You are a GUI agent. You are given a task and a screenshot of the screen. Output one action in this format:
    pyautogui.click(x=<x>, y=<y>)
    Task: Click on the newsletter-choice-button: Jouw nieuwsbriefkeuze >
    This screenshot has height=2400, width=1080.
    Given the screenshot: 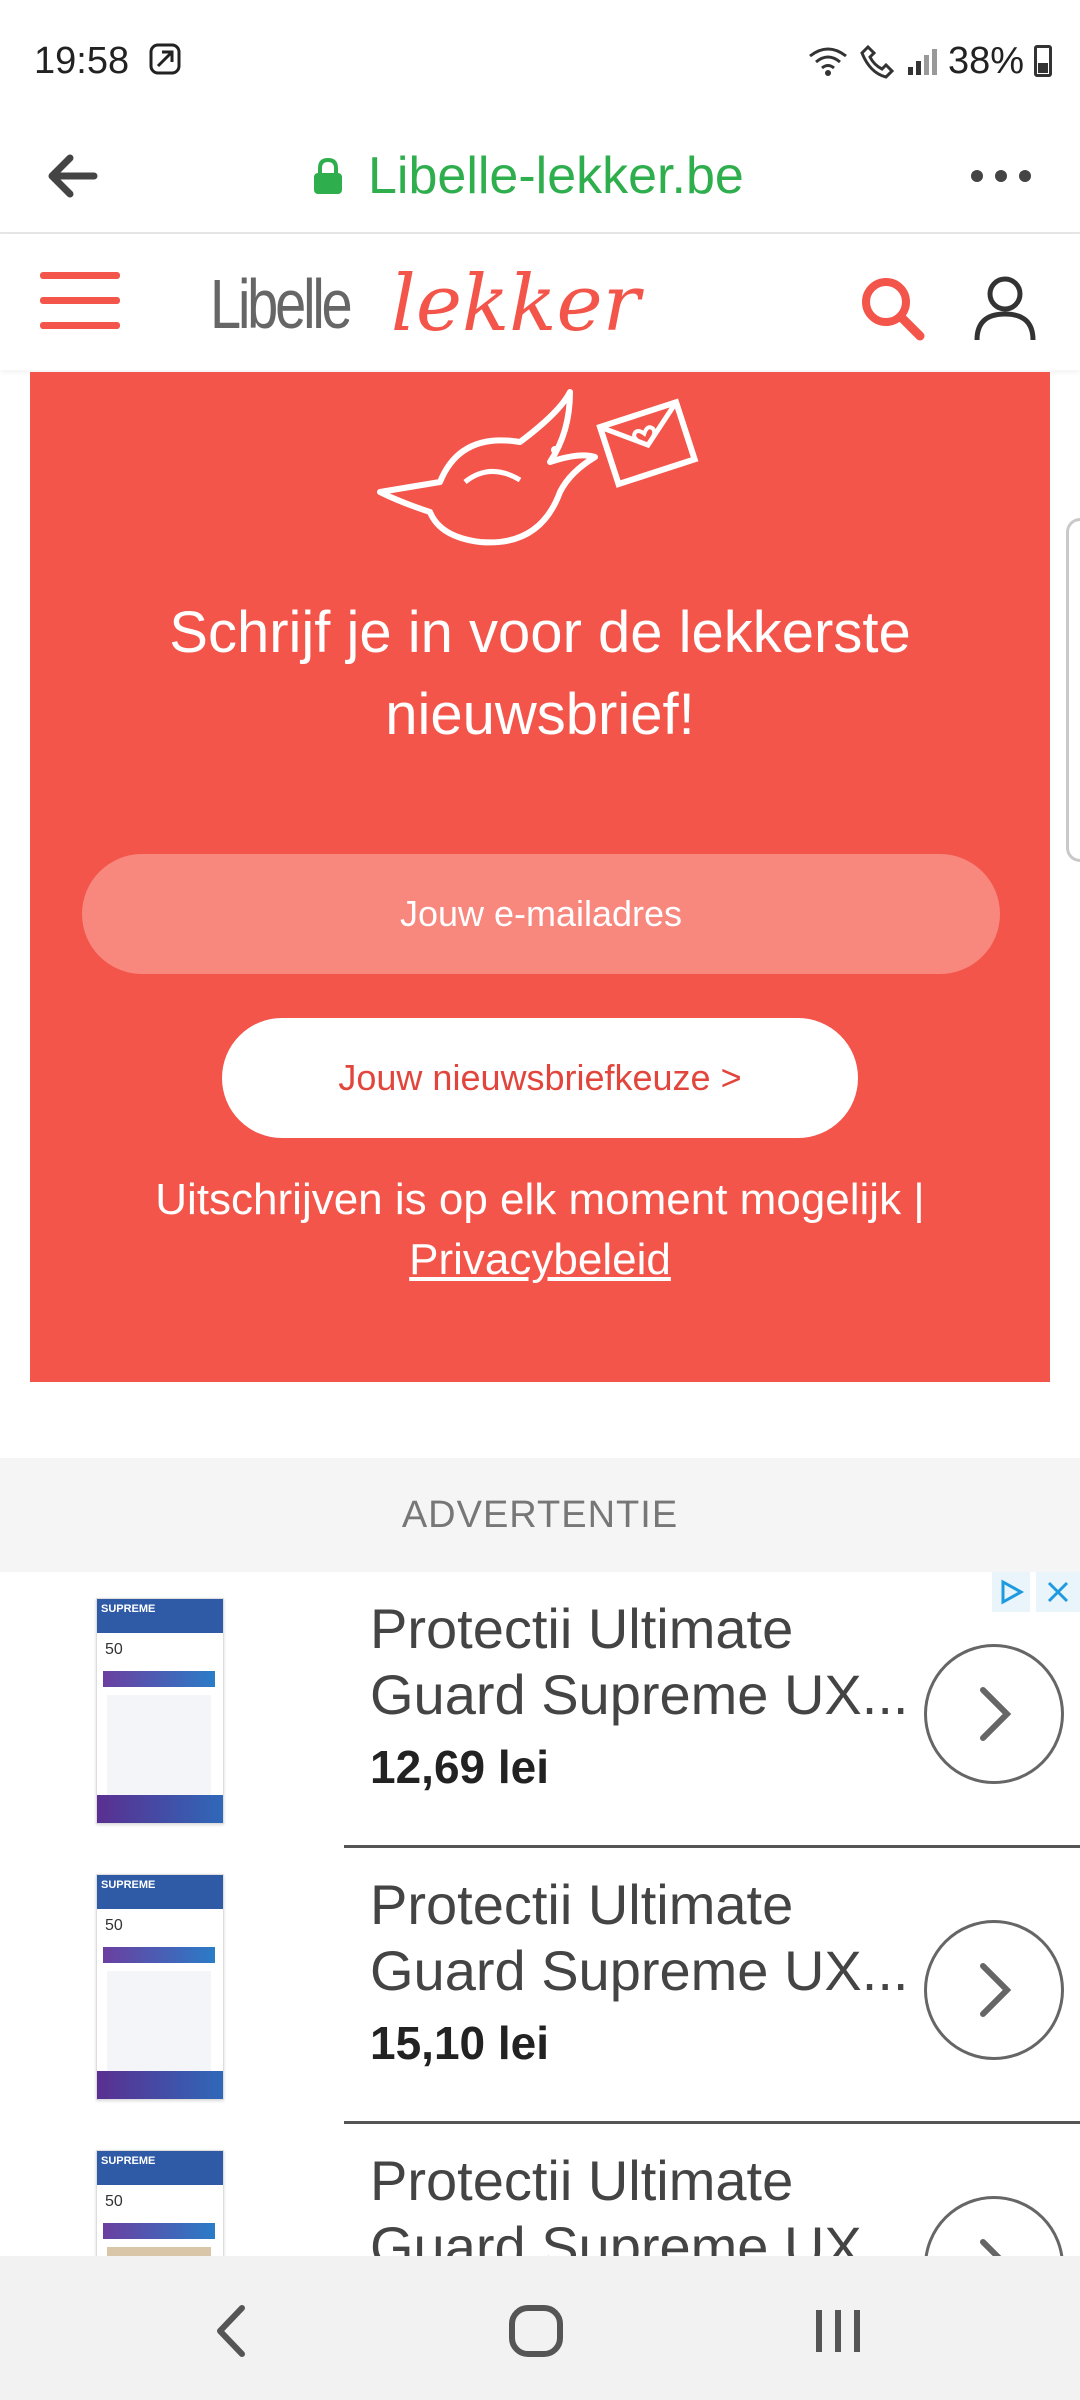 What is the action you would take?
    pyautogui.click(x=540, y=1078)
    